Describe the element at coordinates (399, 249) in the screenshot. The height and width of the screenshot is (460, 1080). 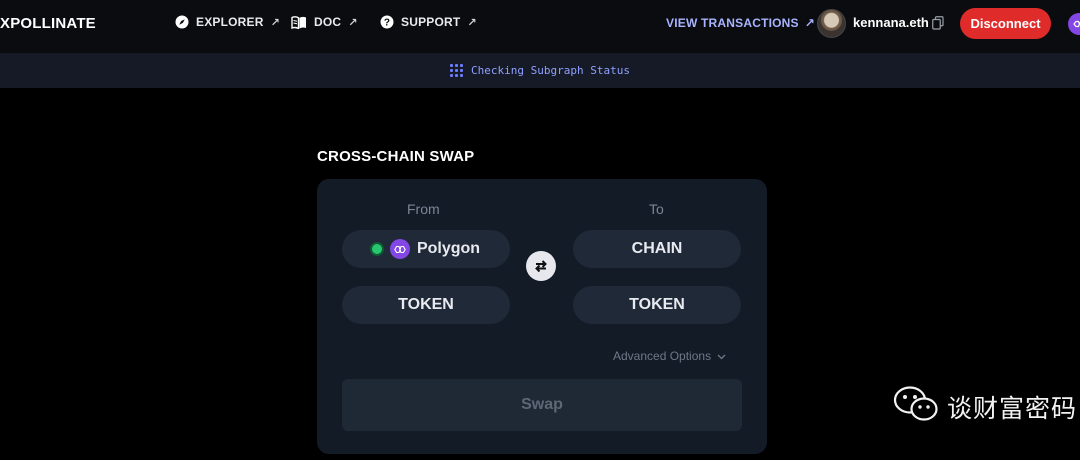
I see `polygon-logo-icon` at that location.